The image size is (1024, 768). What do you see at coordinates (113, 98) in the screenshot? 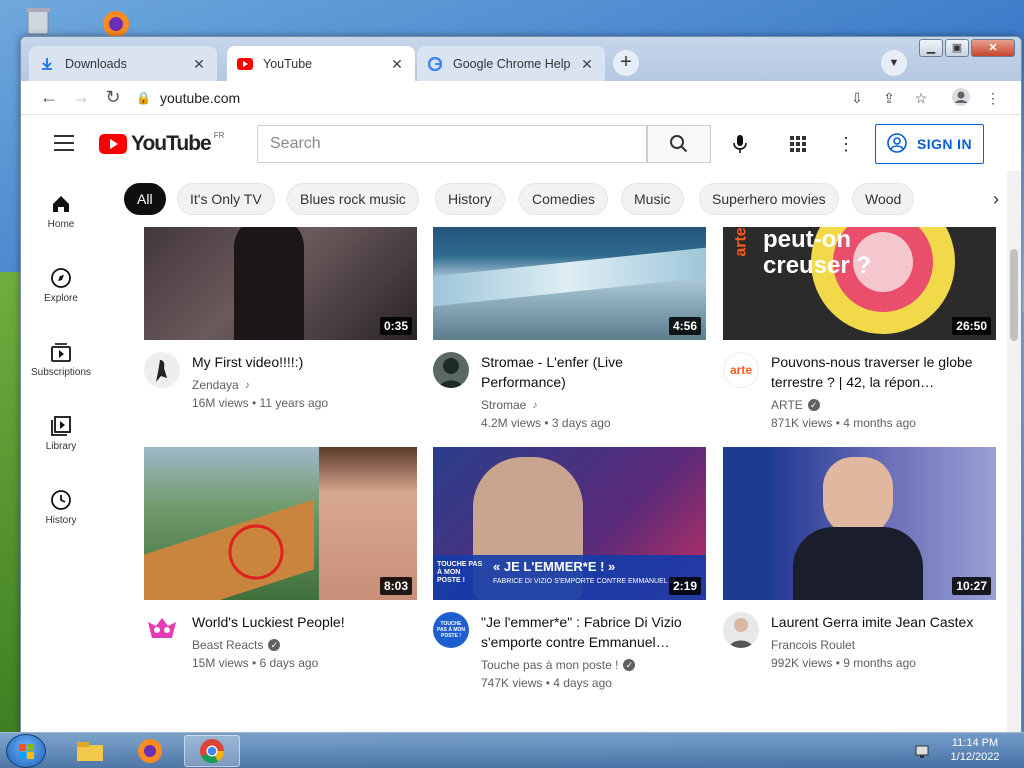
I see `reload-button: ↻` at bounding box center [113, 98].